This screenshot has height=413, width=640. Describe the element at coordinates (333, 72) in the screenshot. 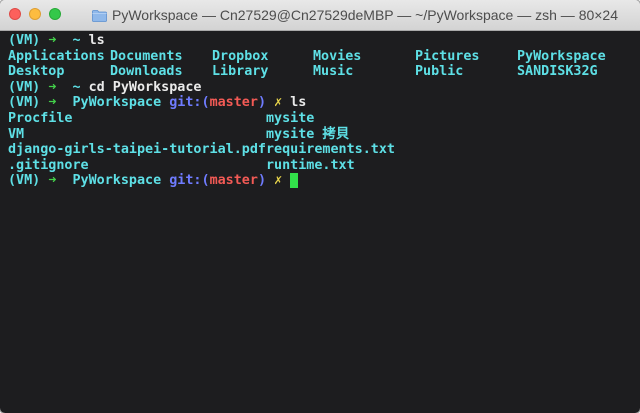

I see `listing-entry: Music` at that location.